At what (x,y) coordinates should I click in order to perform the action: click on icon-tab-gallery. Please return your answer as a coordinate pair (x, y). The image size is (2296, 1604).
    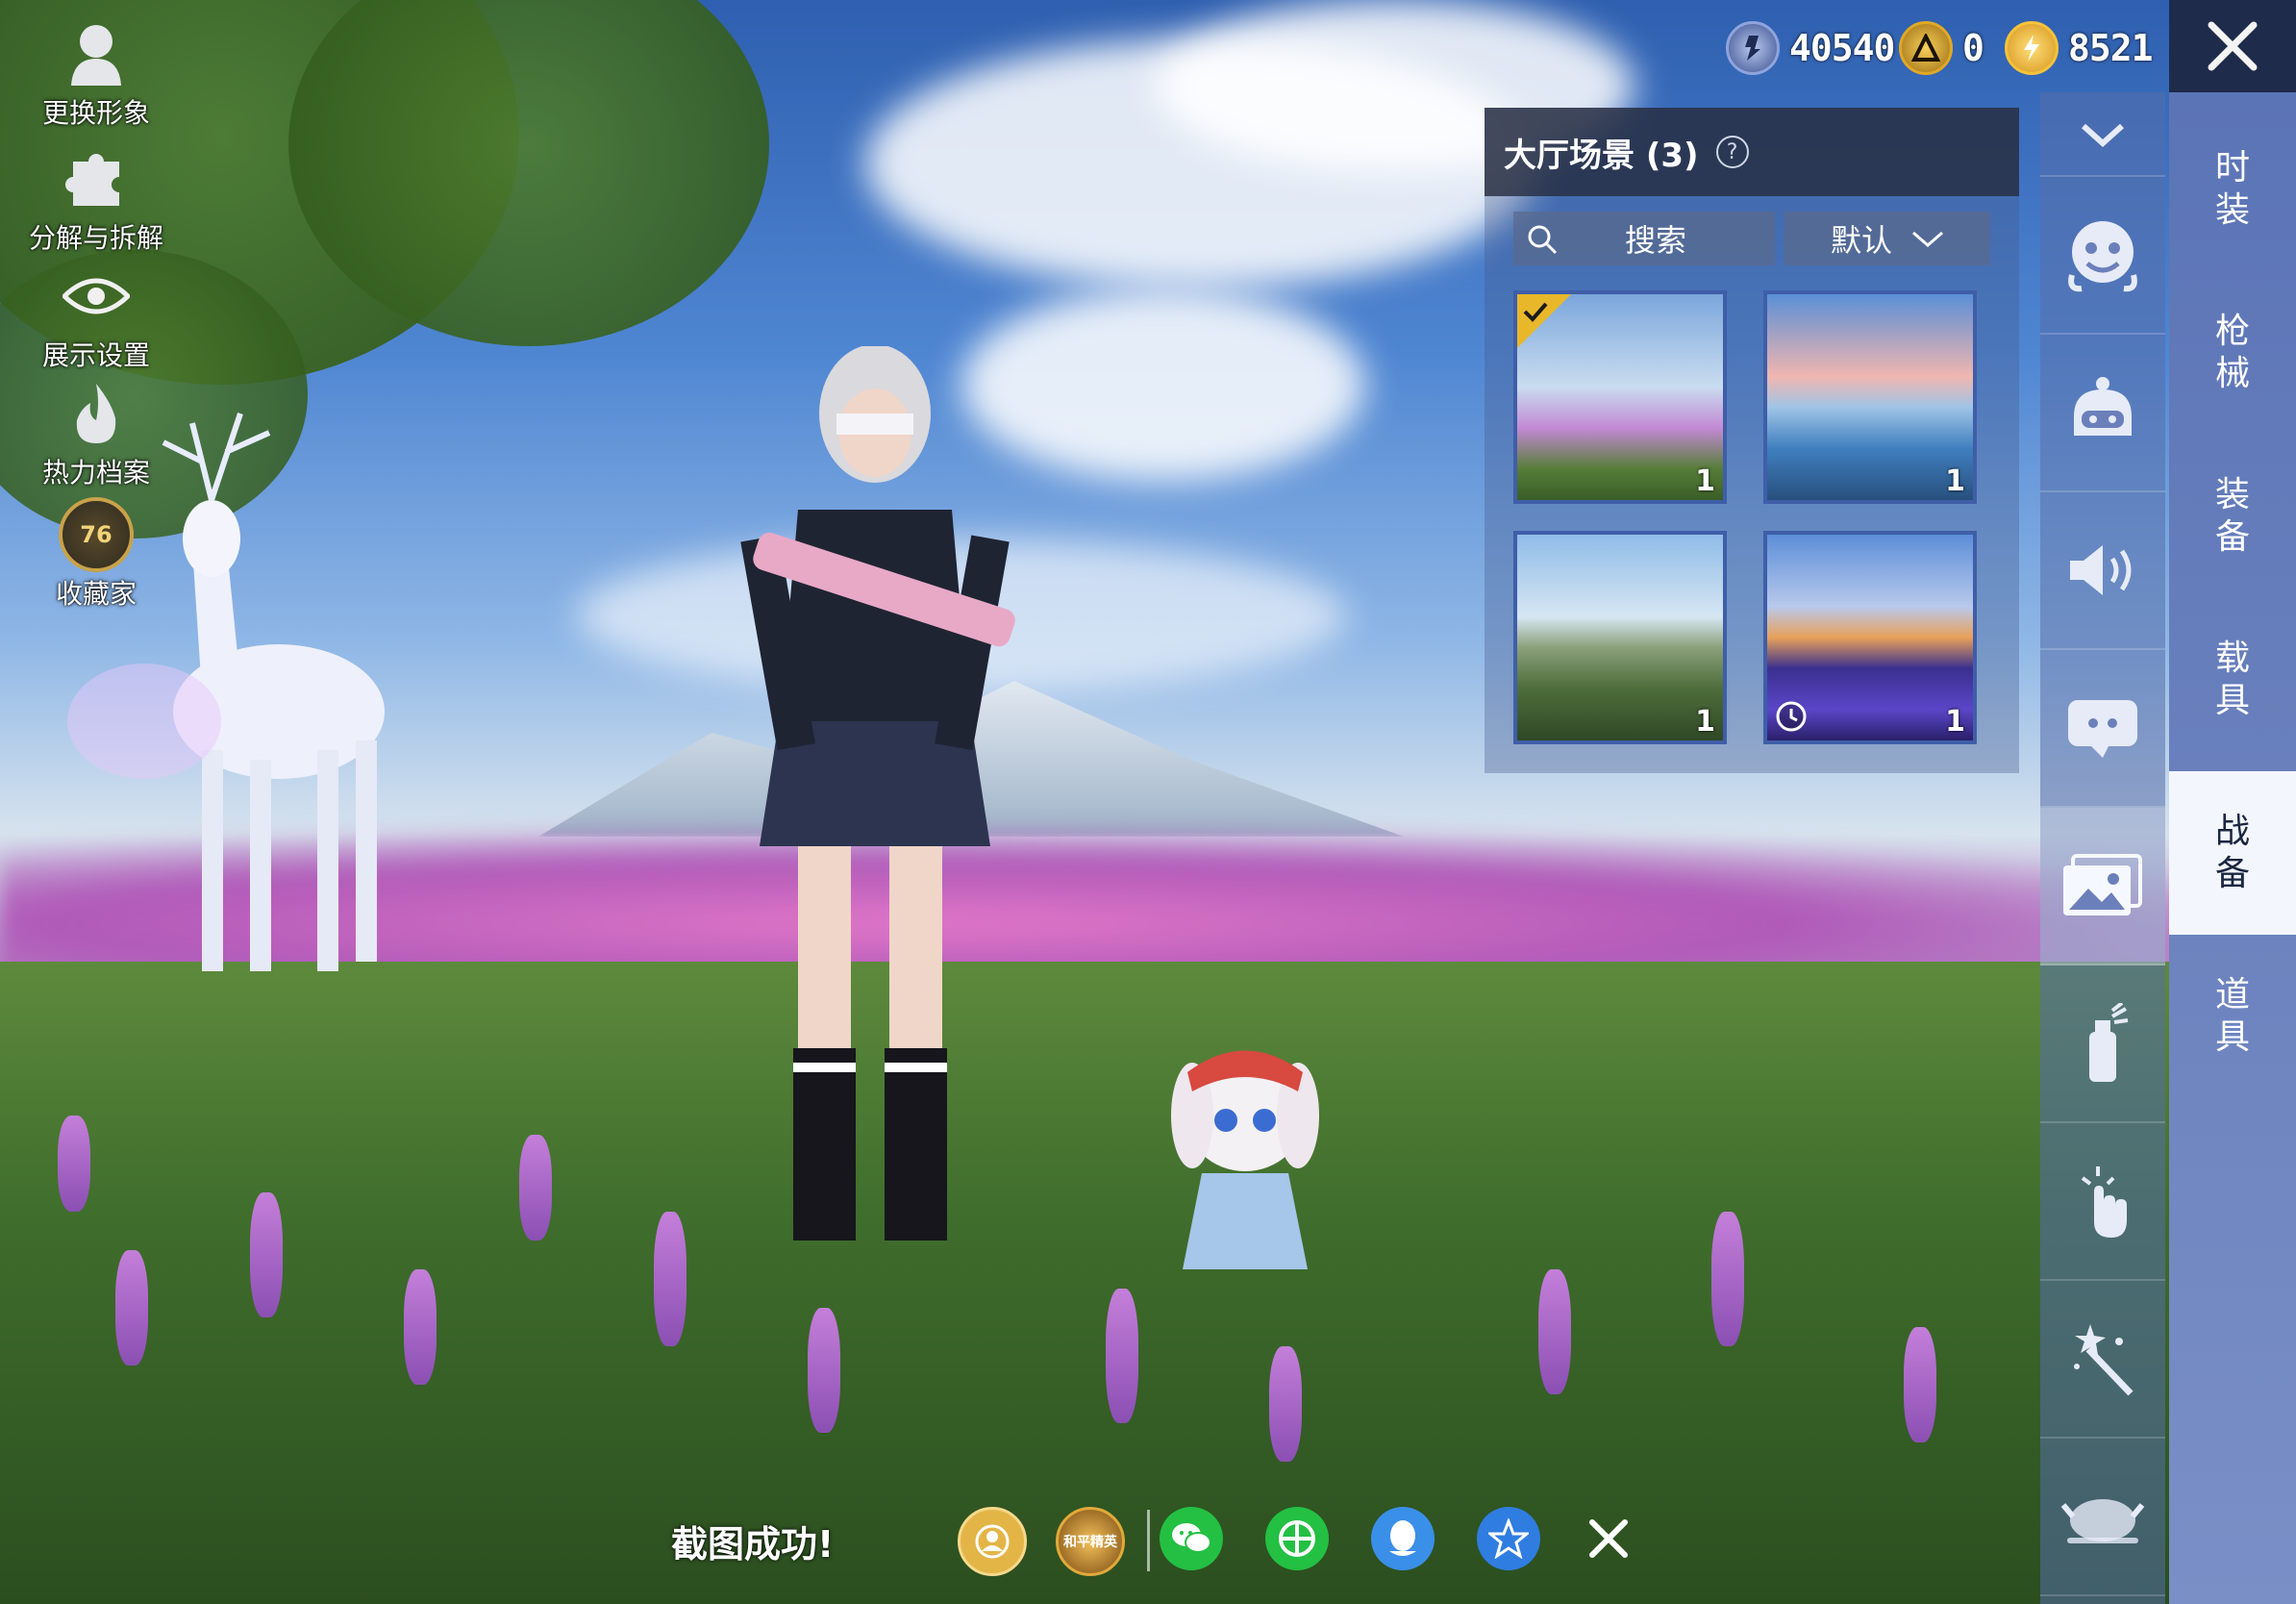
    Looking at the image, I should click on (2102, 886).